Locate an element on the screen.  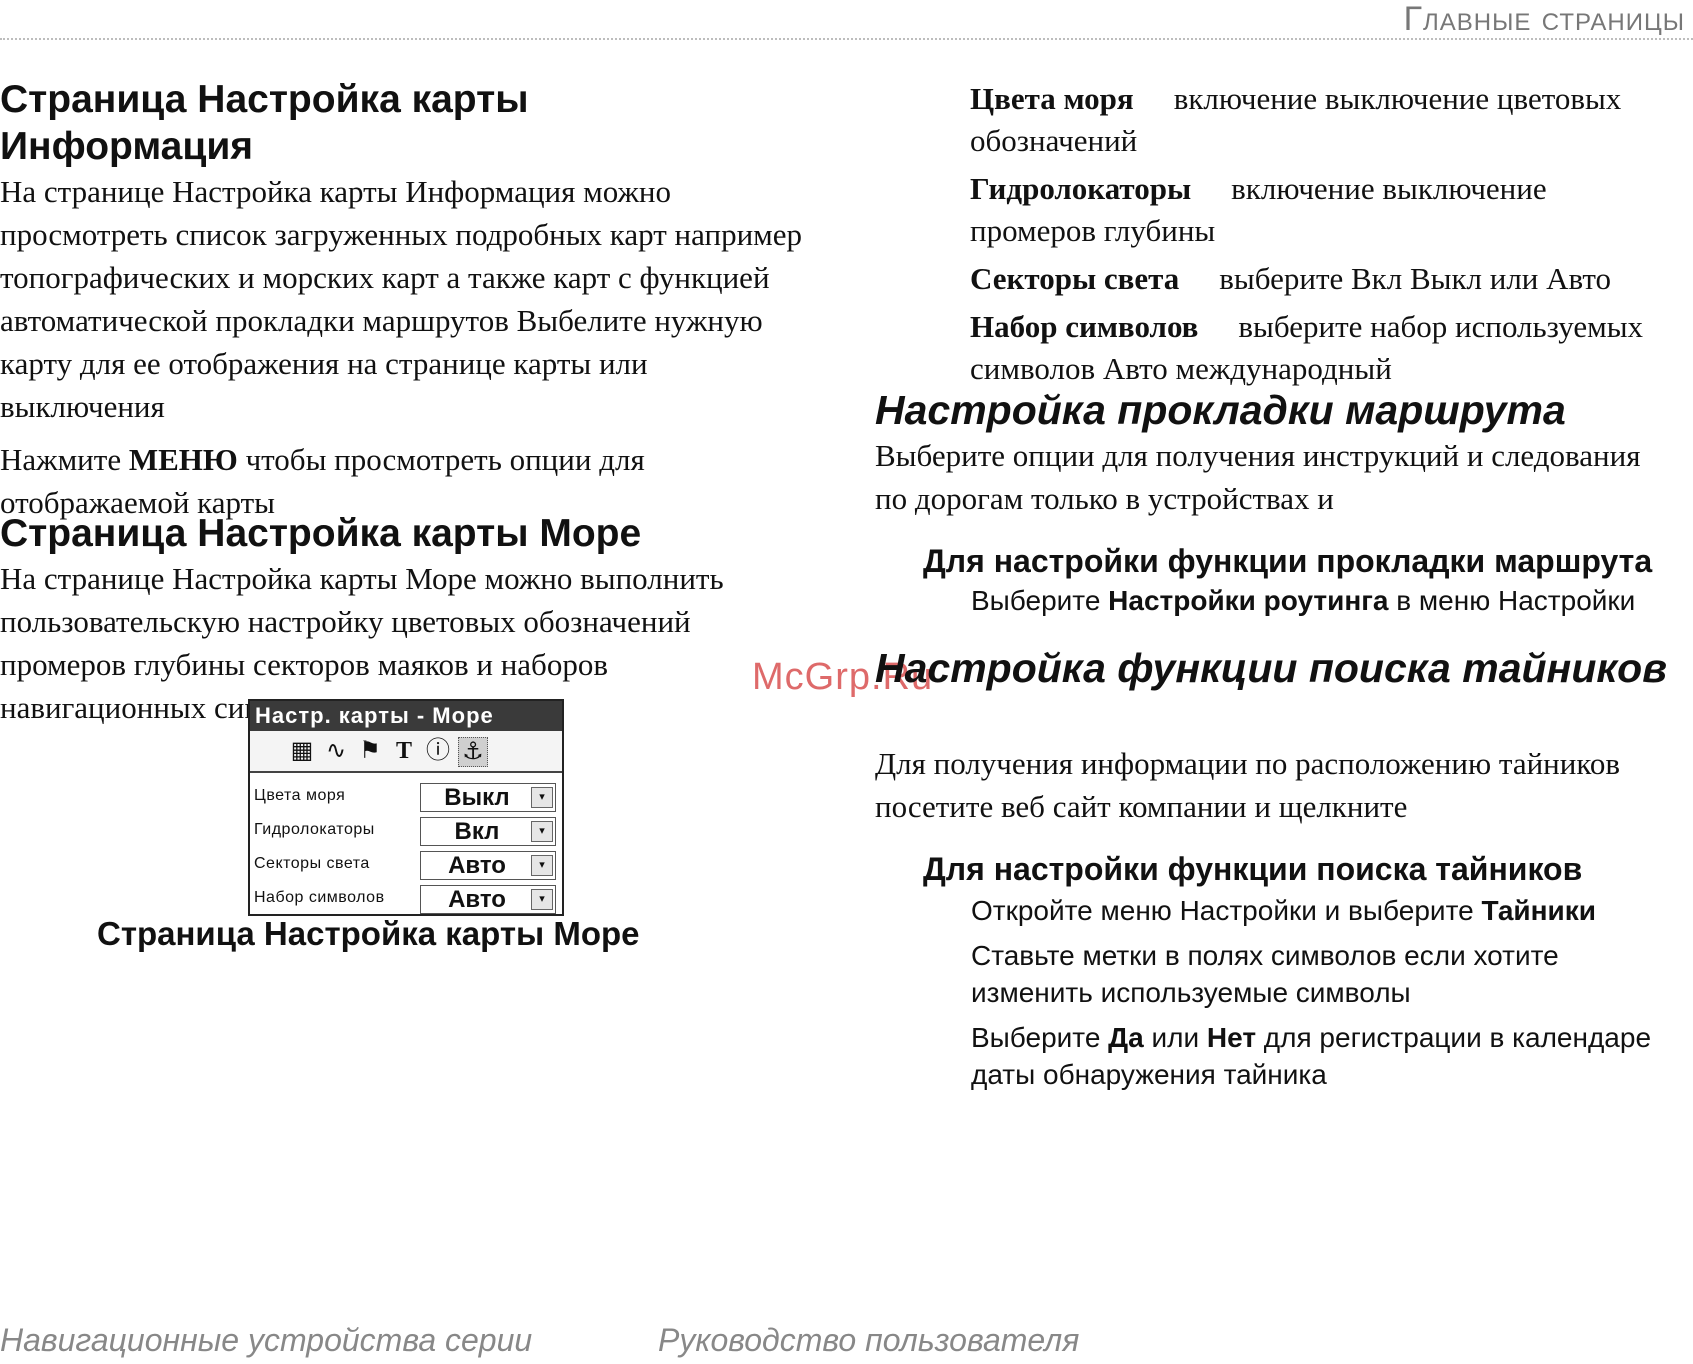
geocache-title: Настройка функции поиска тайников is located at coordinates (1271, 668).